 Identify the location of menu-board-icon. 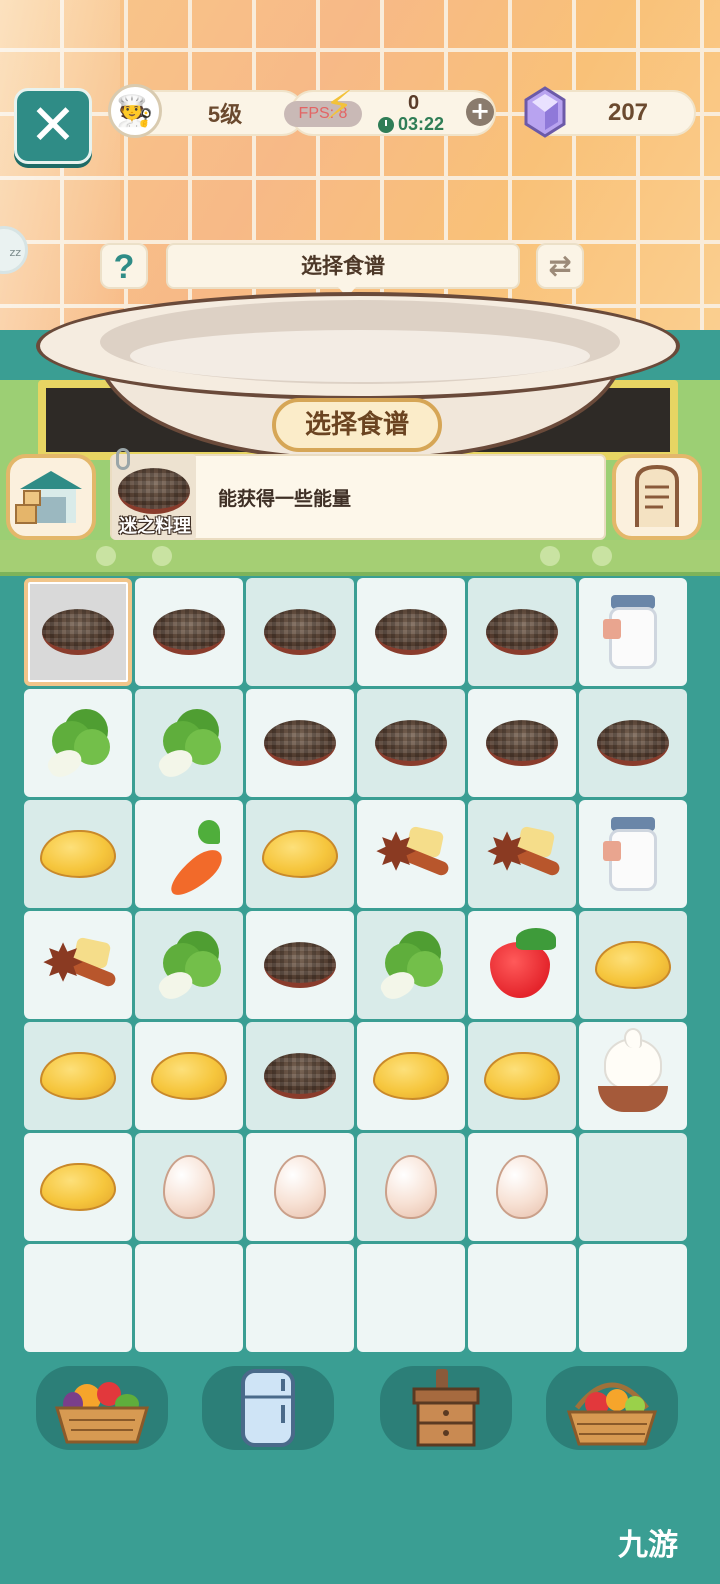
(657, 496).